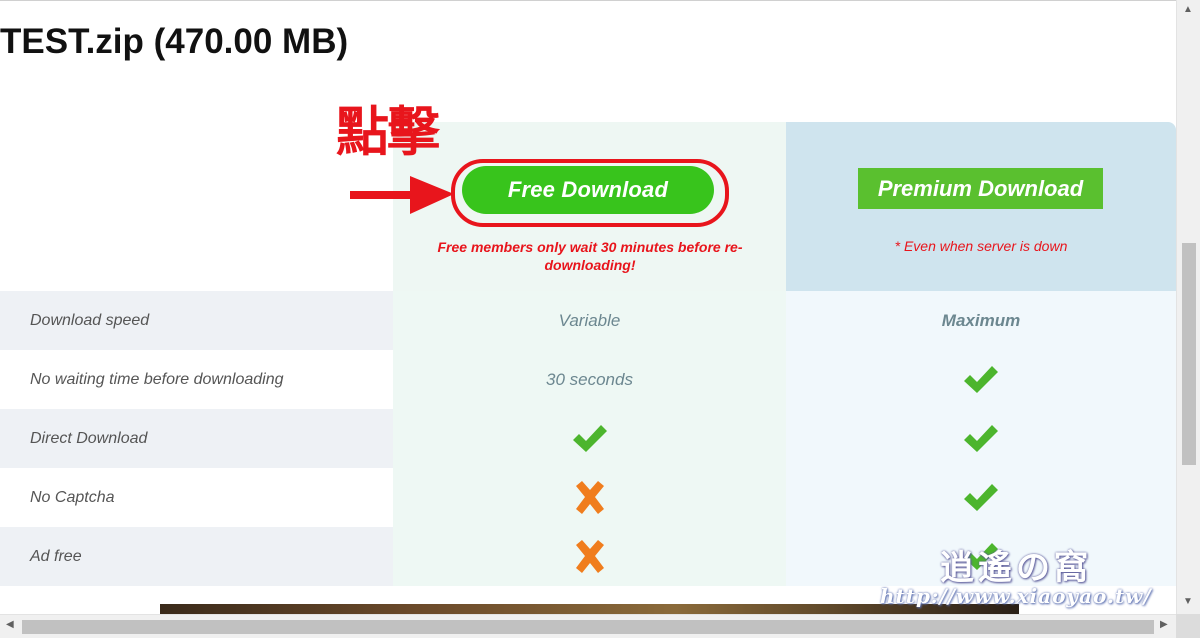 The height and width of the screenshot is (638, 1200). I want to click on feature-label-text: No Captcha, so click(72, 497).